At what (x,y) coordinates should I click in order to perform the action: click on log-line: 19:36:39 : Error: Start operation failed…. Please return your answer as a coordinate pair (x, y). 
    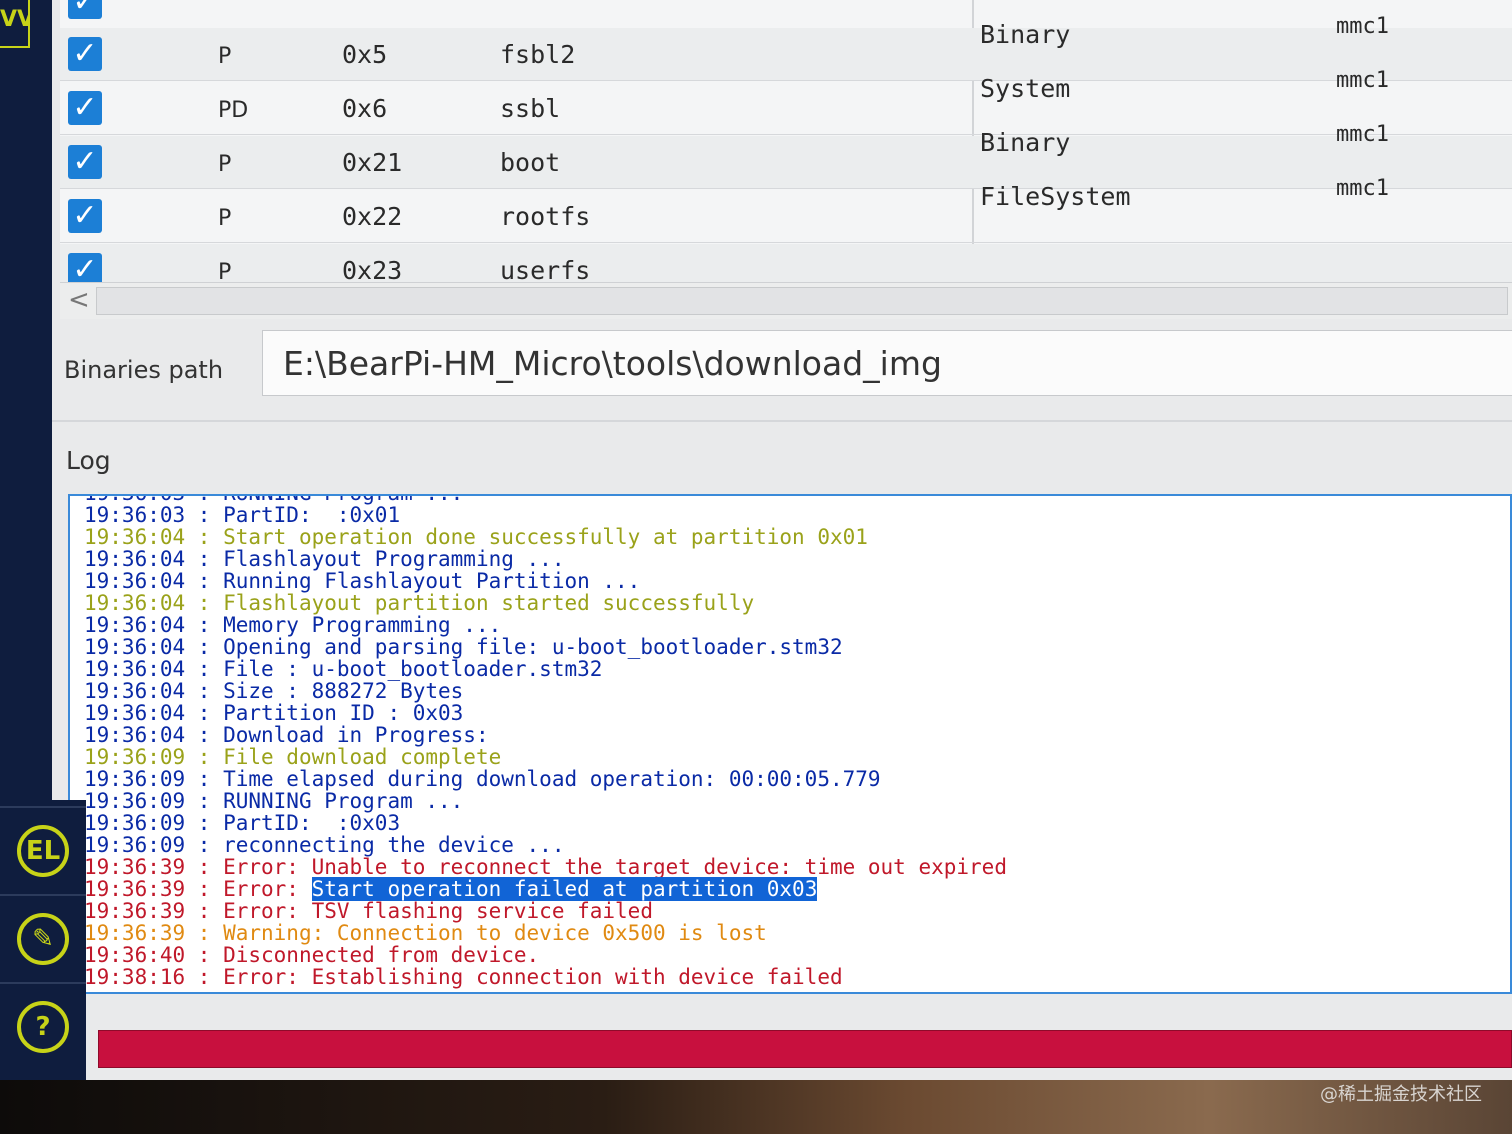
    Looking at the image, I should click on (451, 889).